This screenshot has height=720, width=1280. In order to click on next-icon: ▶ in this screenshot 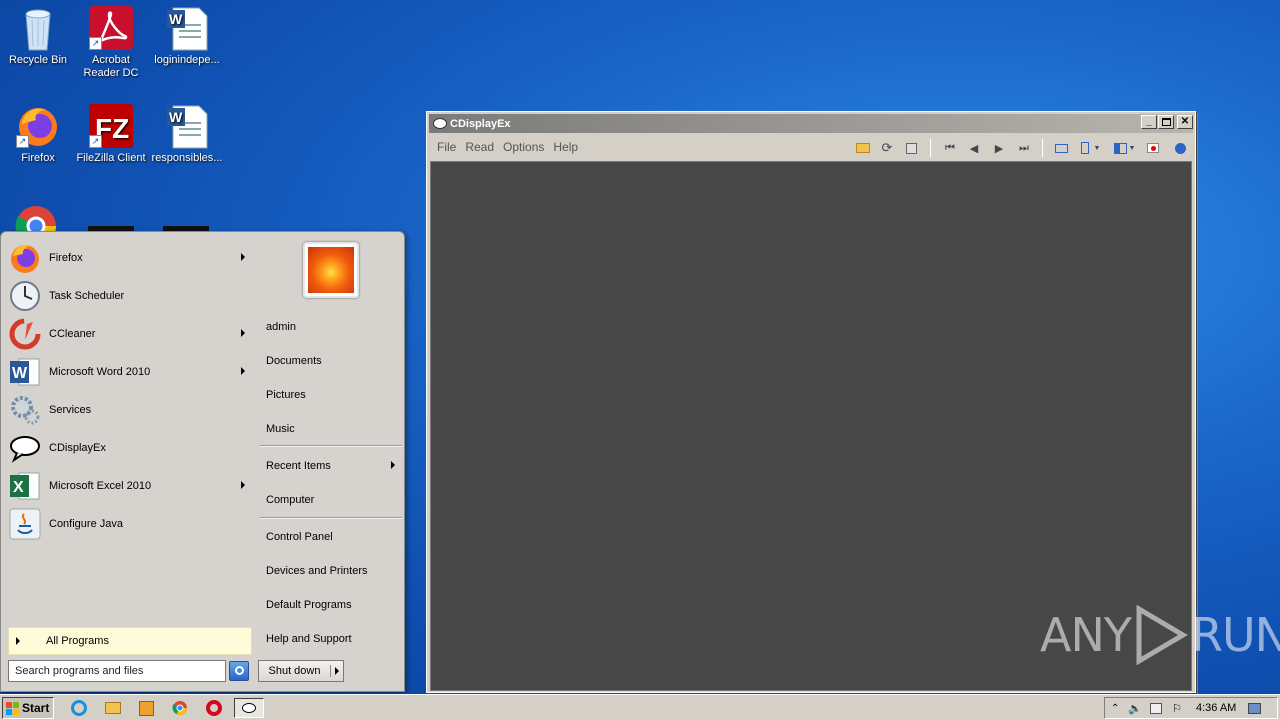, I will do `click(999, 148)`.